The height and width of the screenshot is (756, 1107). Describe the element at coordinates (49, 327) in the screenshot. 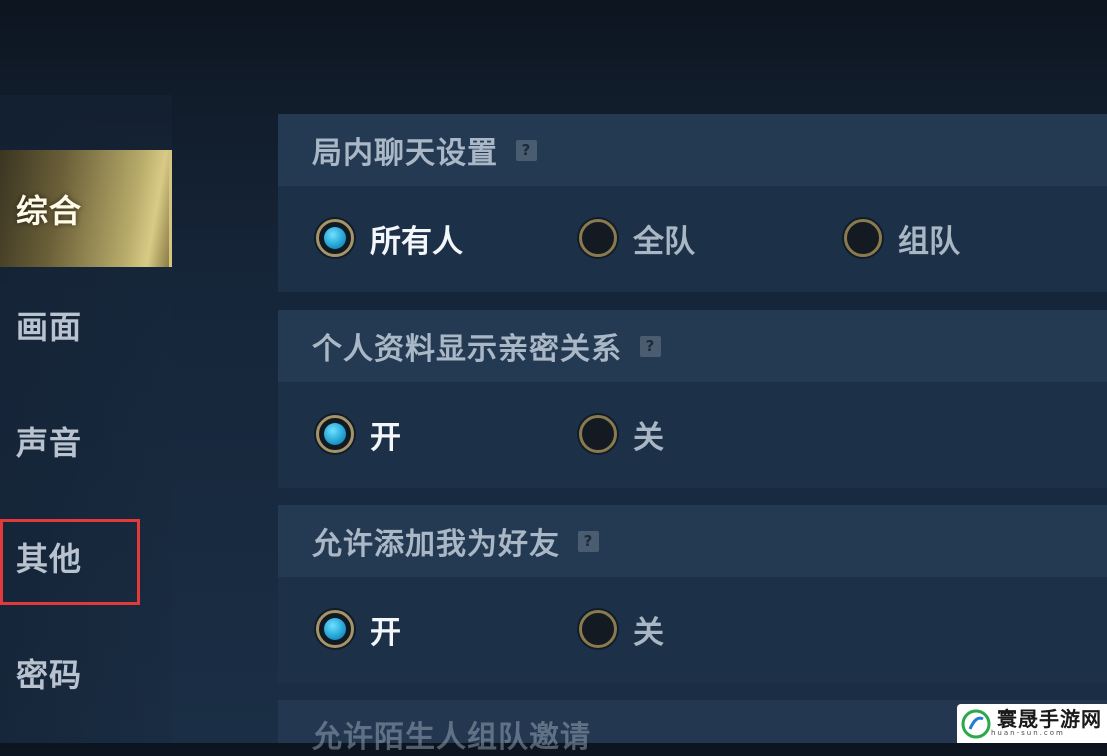

I see `sidebar-item-label: 画面` at that location.